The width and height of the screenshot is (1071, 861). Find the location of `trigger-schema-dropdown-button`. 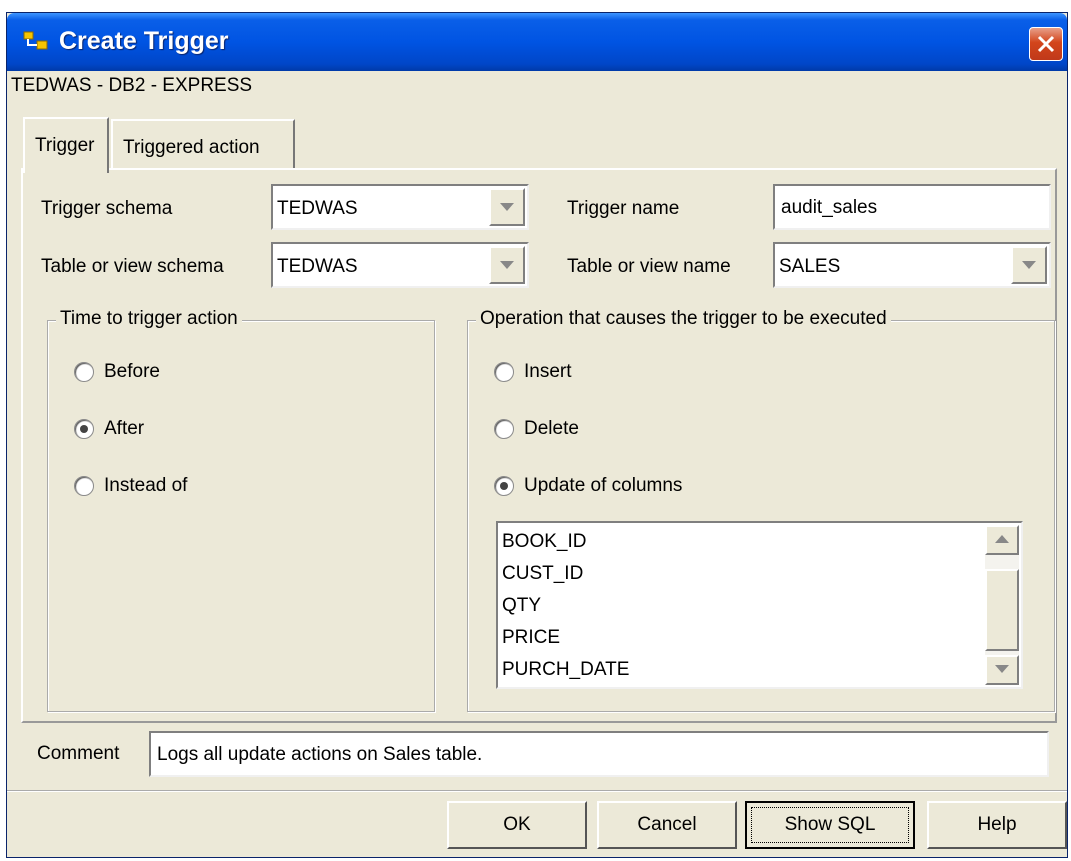

trigger-schema-dropdown-button is located at coordinates (507, 207).